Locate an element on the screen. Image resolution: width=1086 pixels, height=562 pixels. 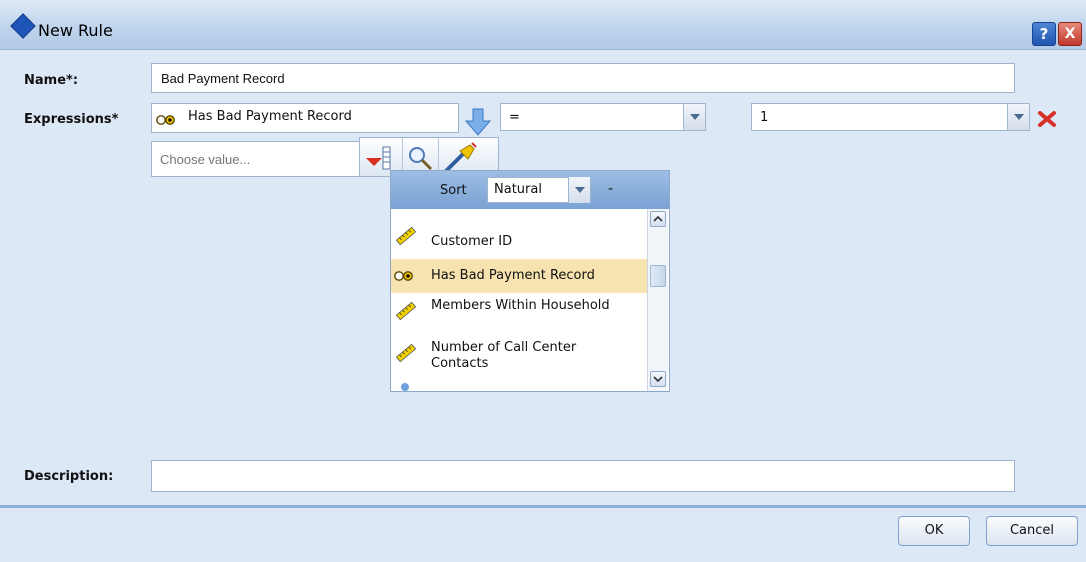
description-label: Description: is located at coordinates (69, 476).